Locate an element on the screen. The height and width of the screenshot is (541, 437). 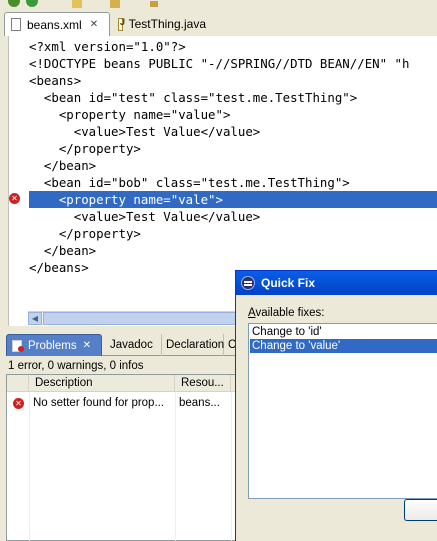
tab-declaration: Declaration is located at coordinates (193, 345).